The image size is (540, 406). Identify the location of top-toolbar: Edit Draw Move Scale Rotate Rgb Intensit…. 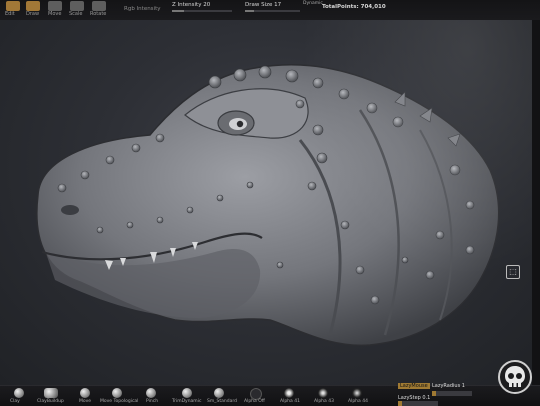
(270, 10).